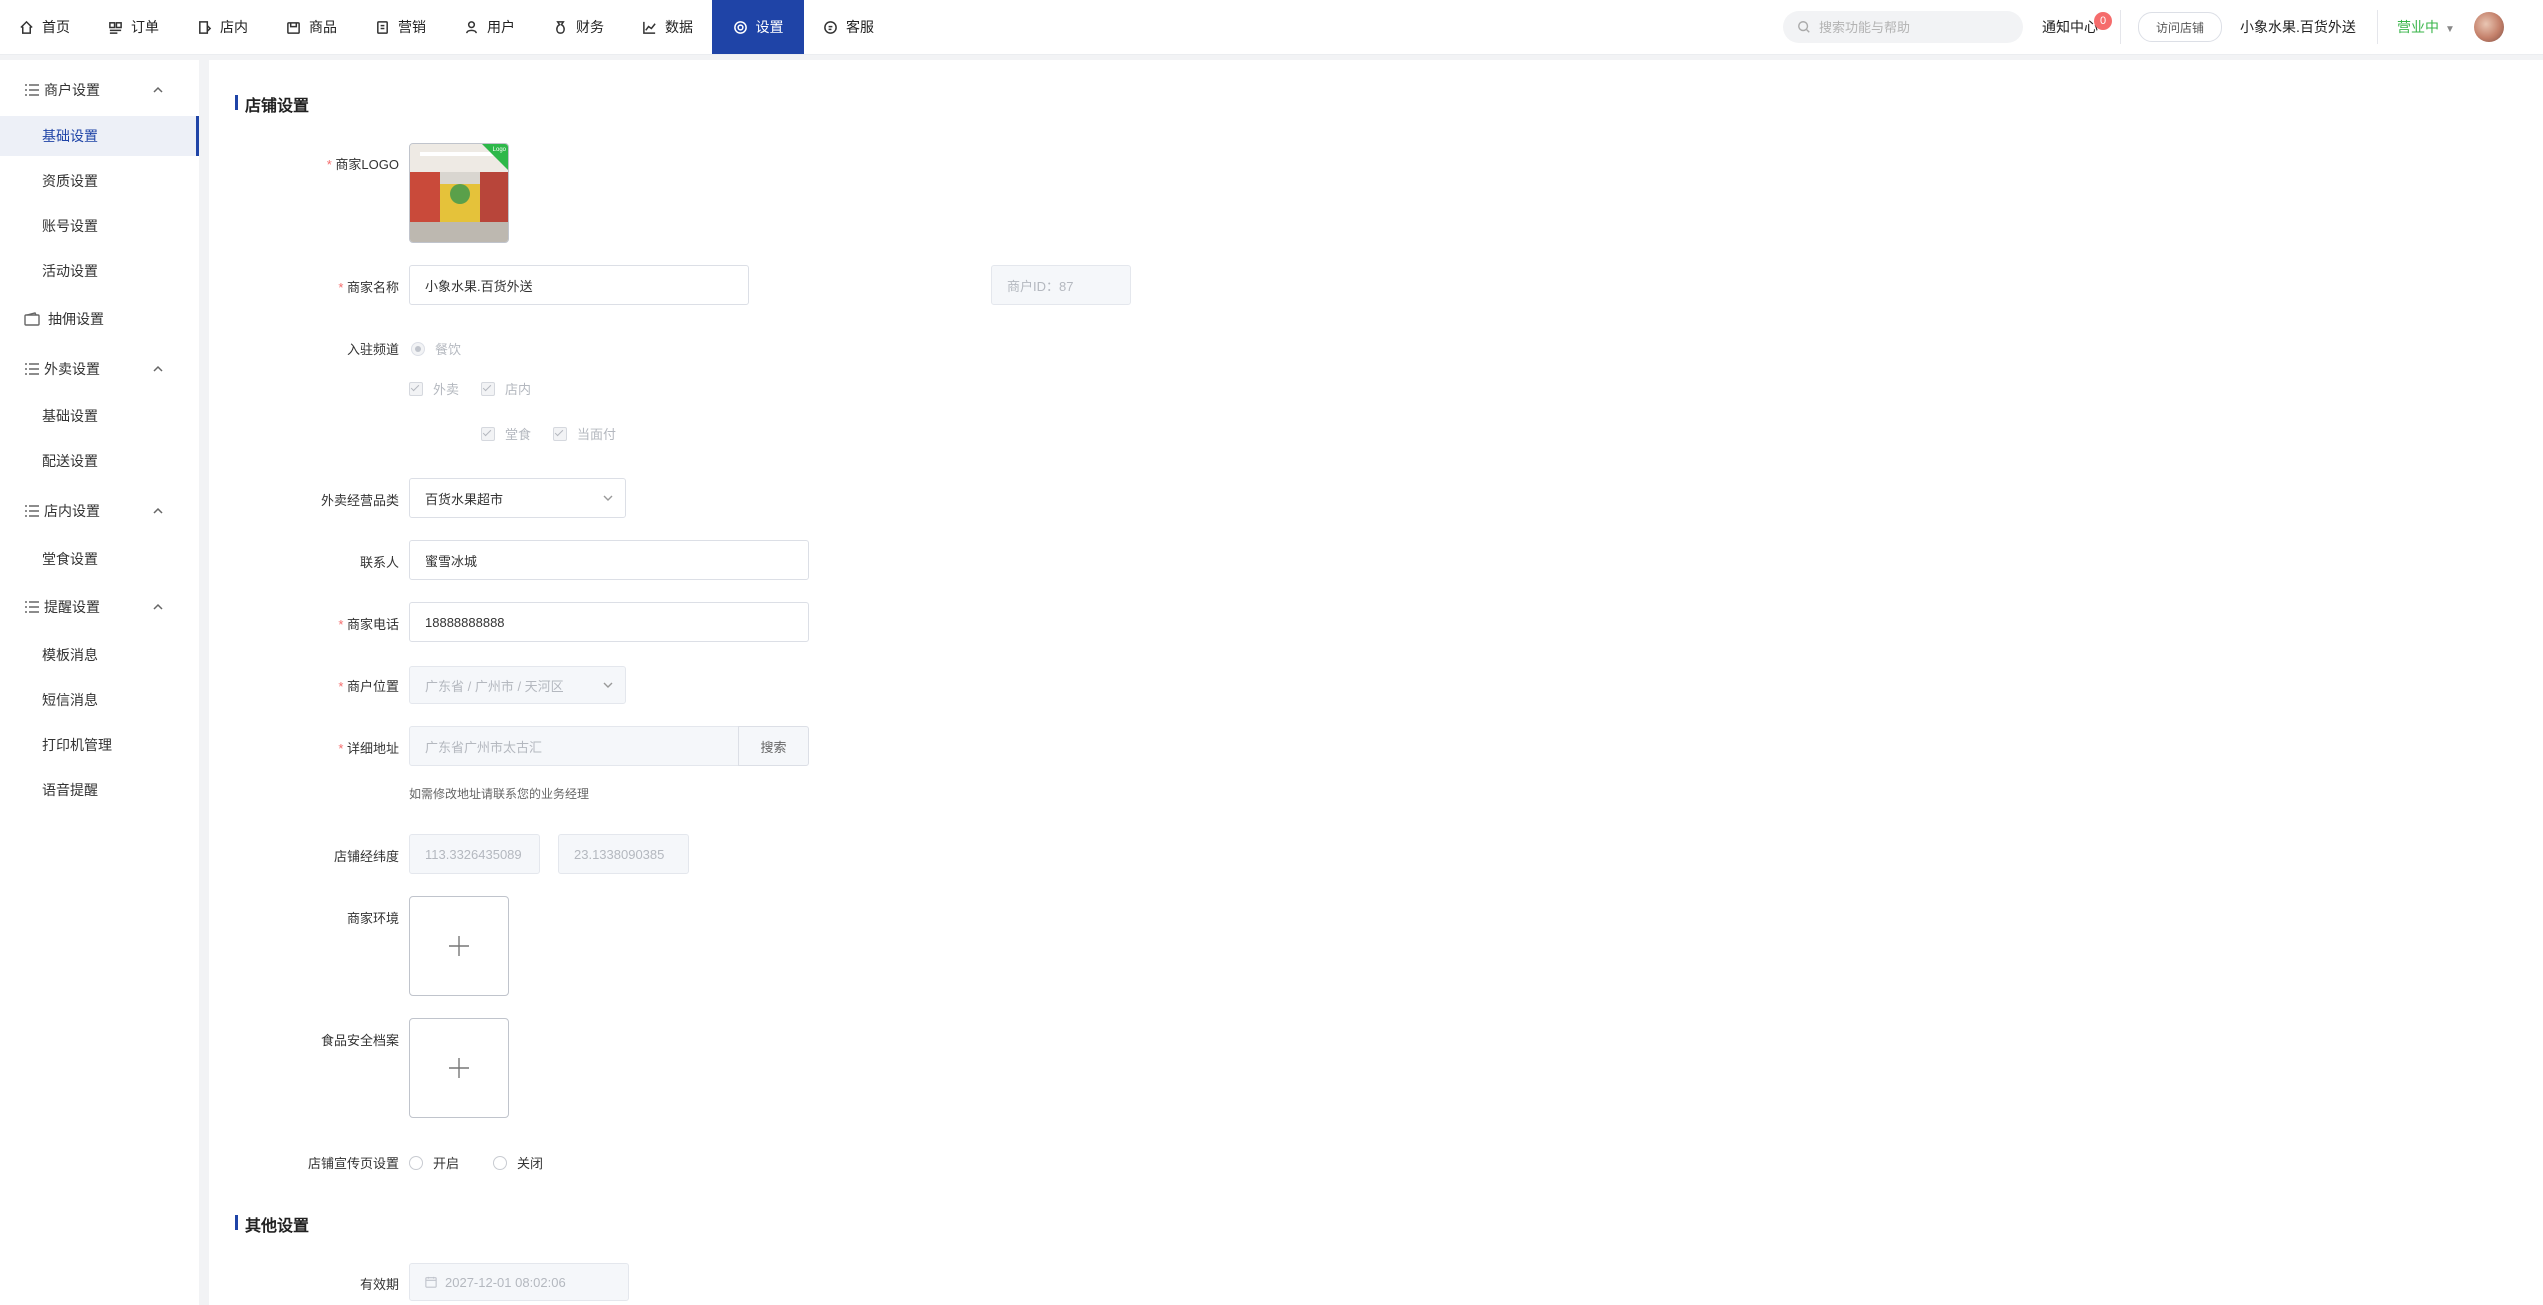 Image resolution: width=2543 pixels, height=1305 pixels. What do you see at coordinates (133, 27) in the screenshot?
I see `nav-orders: 订单` at bounding box center [133, 27].